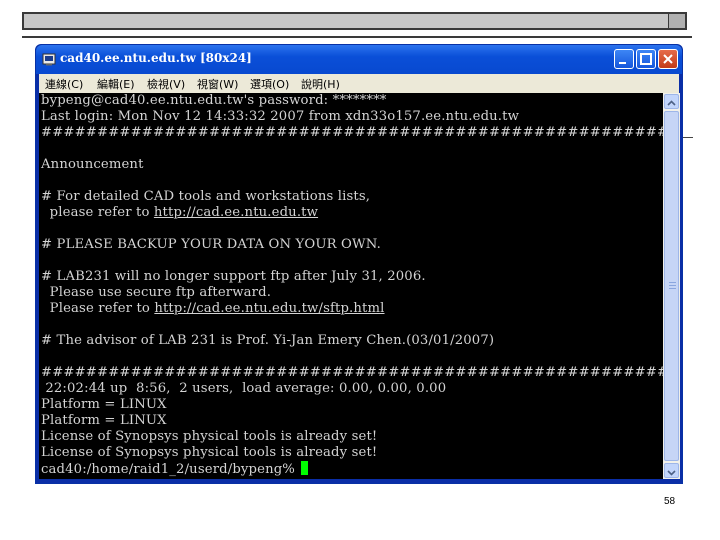 The width and height of the screenshot is (720, 540). I want to click on chevron-down-icon, so click(671, 473).